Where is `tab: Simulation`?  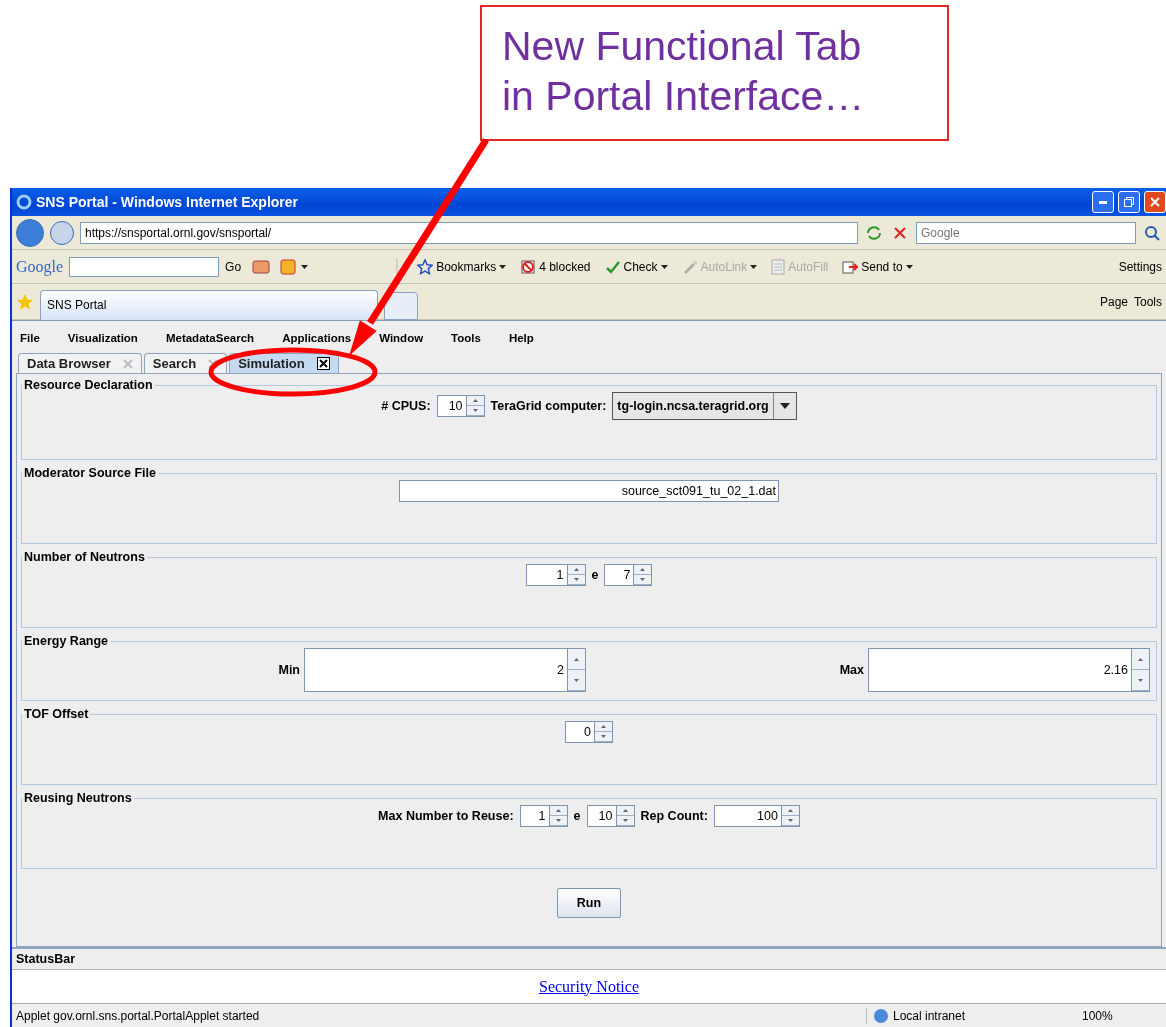
tab: Simulation is located at coordinates (284, 363).